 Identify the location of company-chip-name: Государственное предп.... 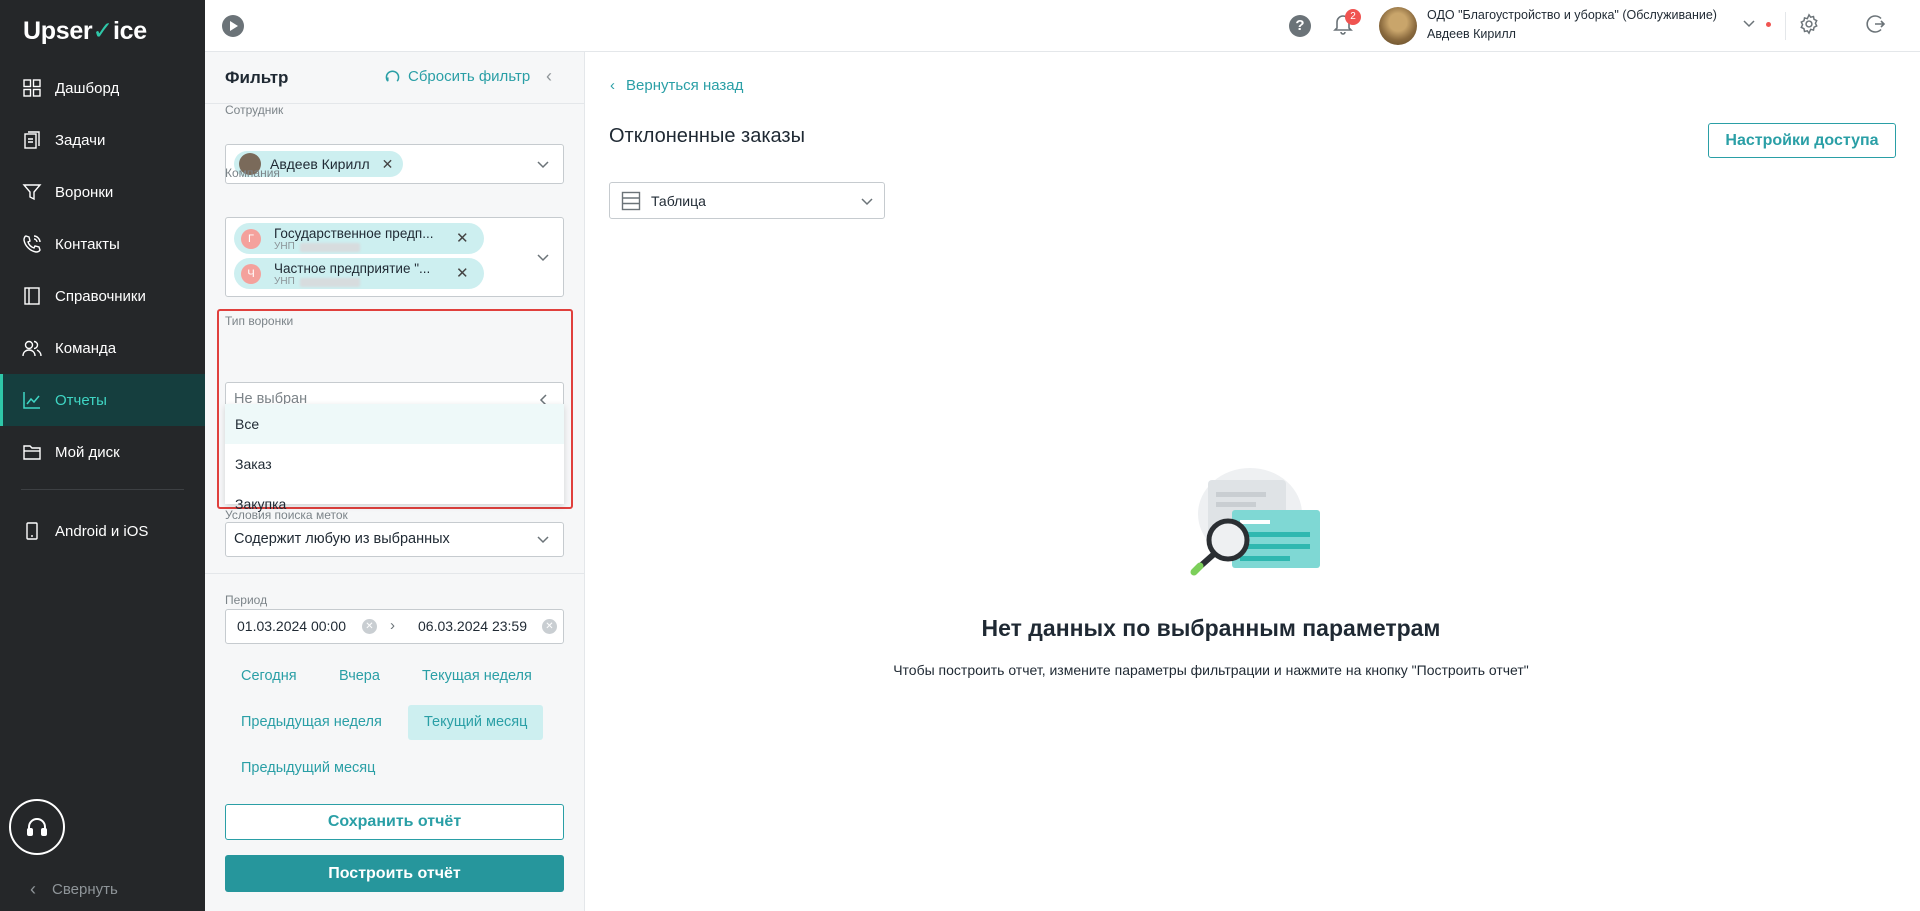
(354, 233).